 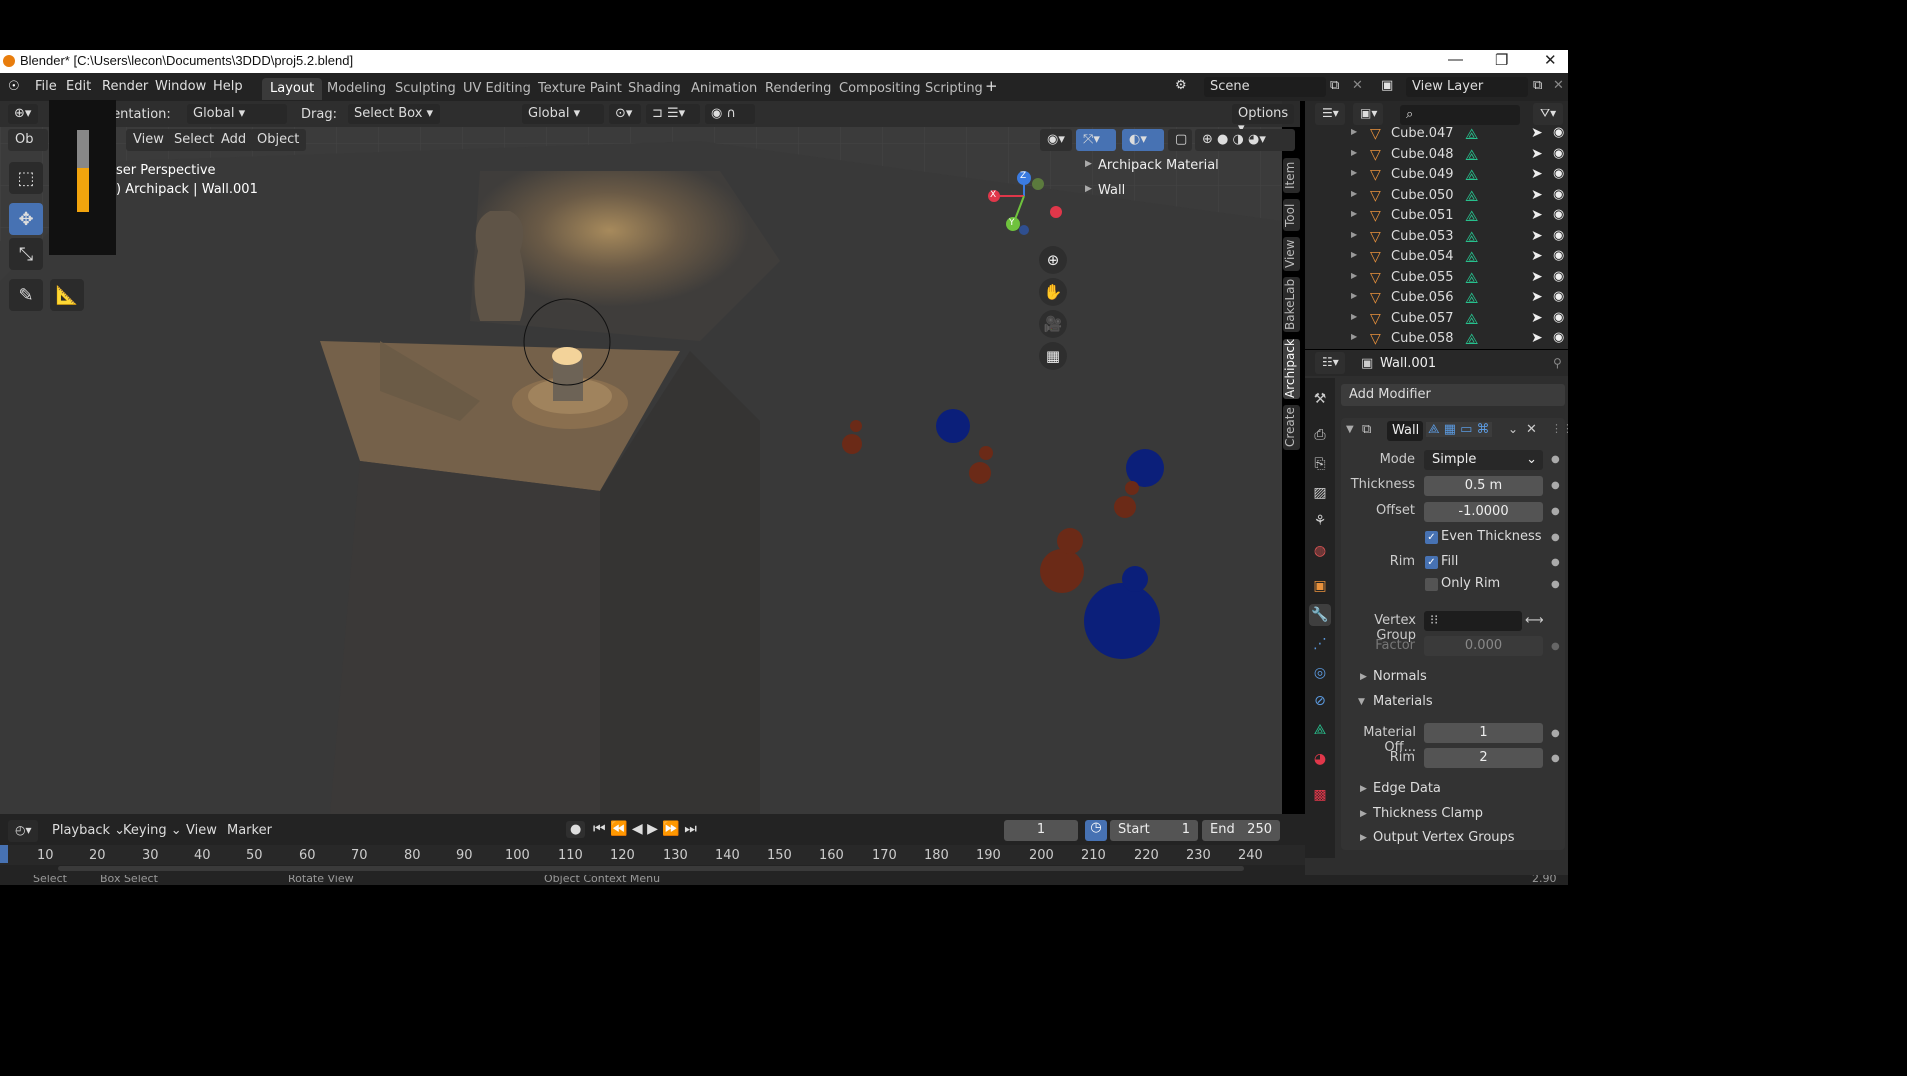 What do you see at coordinates (1291, 175) in the screenshot?
I see `tab-item: Item` at bounding box center [1291, 175].